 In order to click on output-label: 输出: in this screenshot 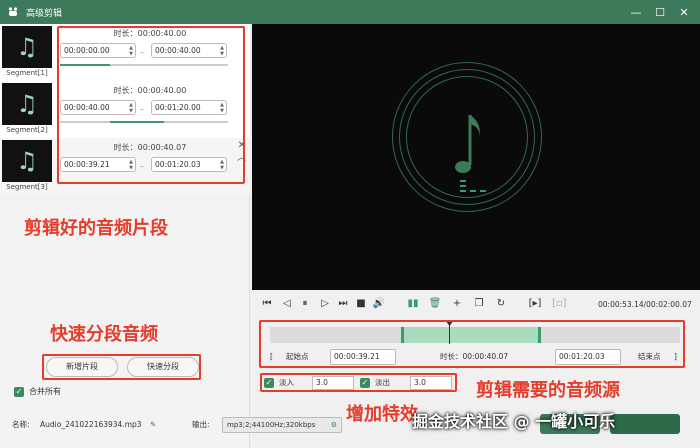, I will do `click(201, 424)`.